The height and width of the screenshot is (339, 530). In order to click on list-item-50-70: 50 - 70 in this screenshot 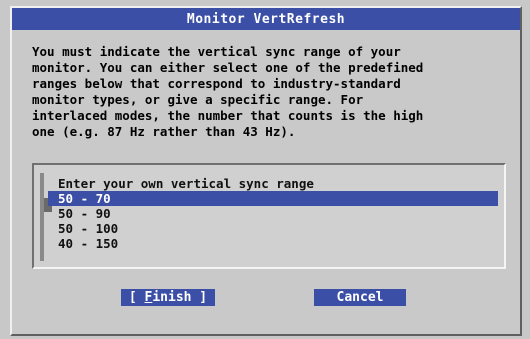, I will do `click(273, 198)`.